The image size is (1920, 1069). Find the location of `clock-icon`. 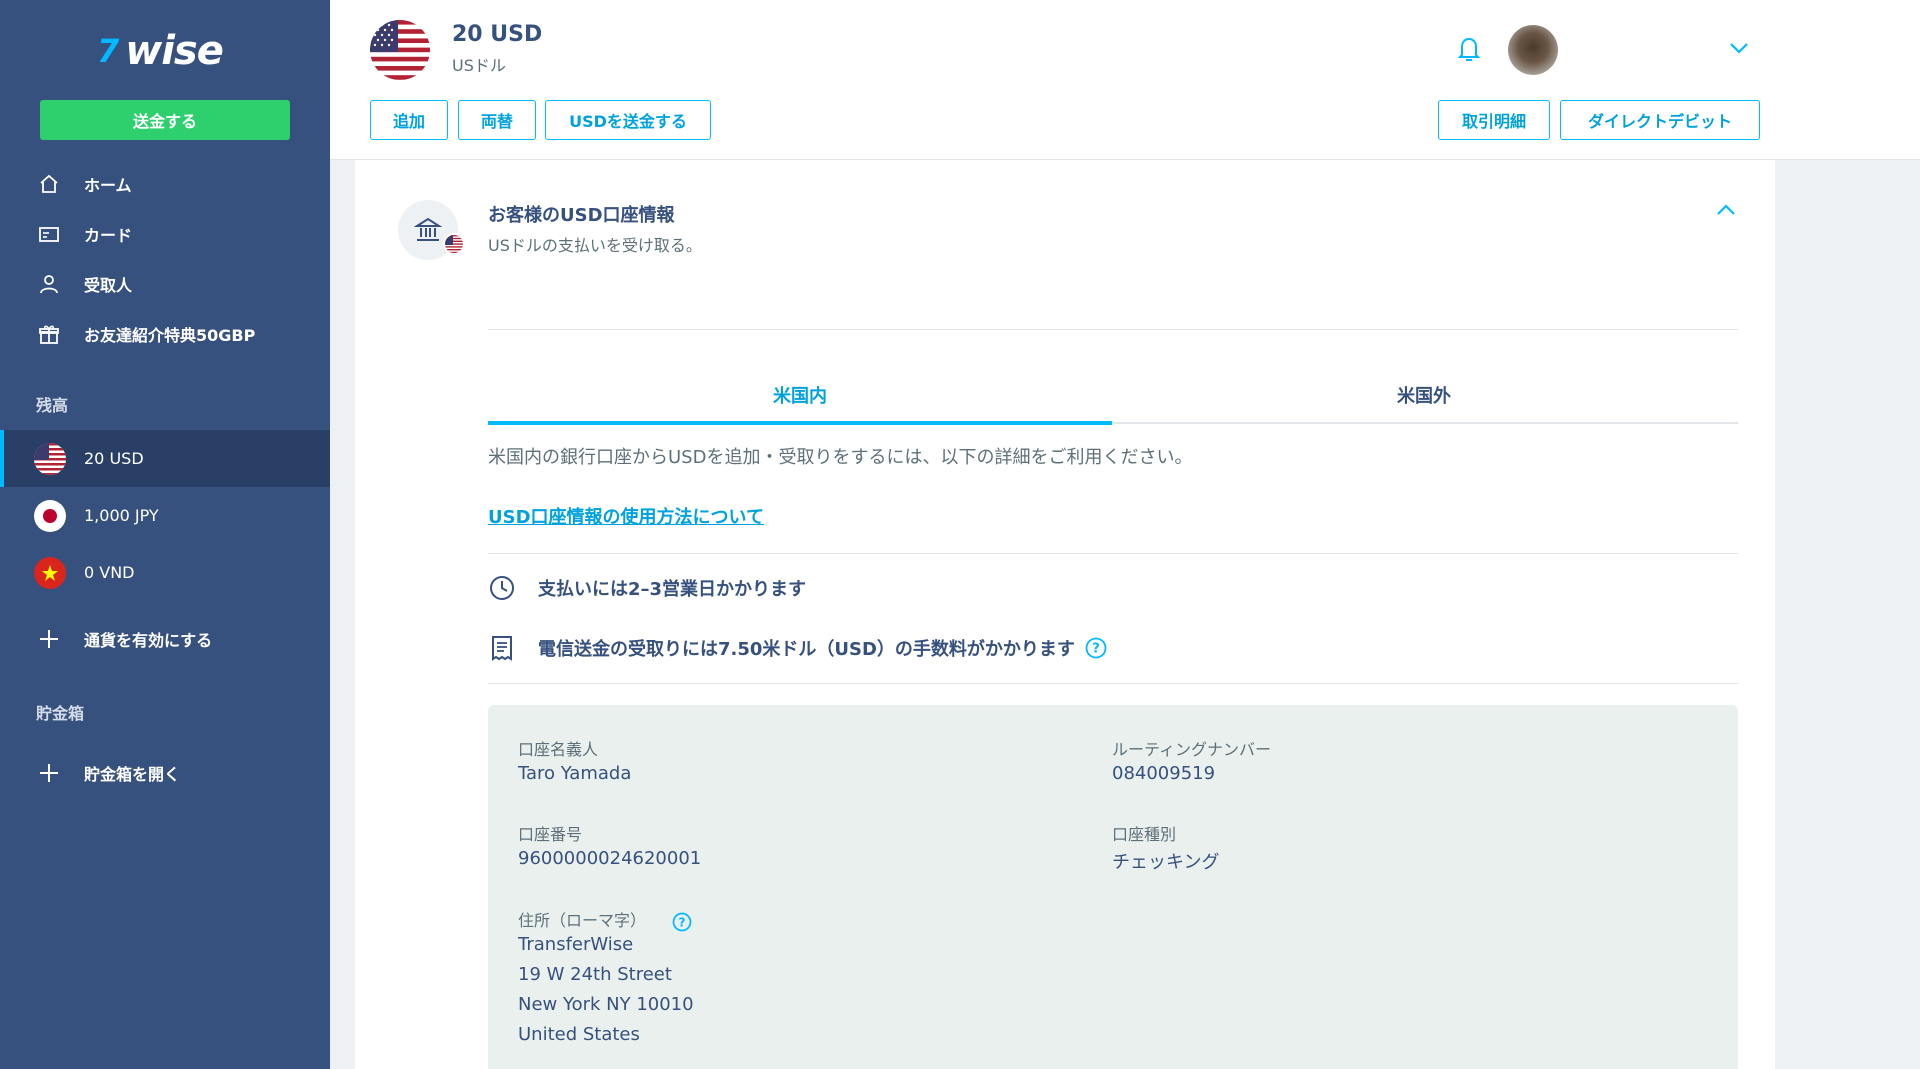

clock-icon is located at coordinates (502, 588).